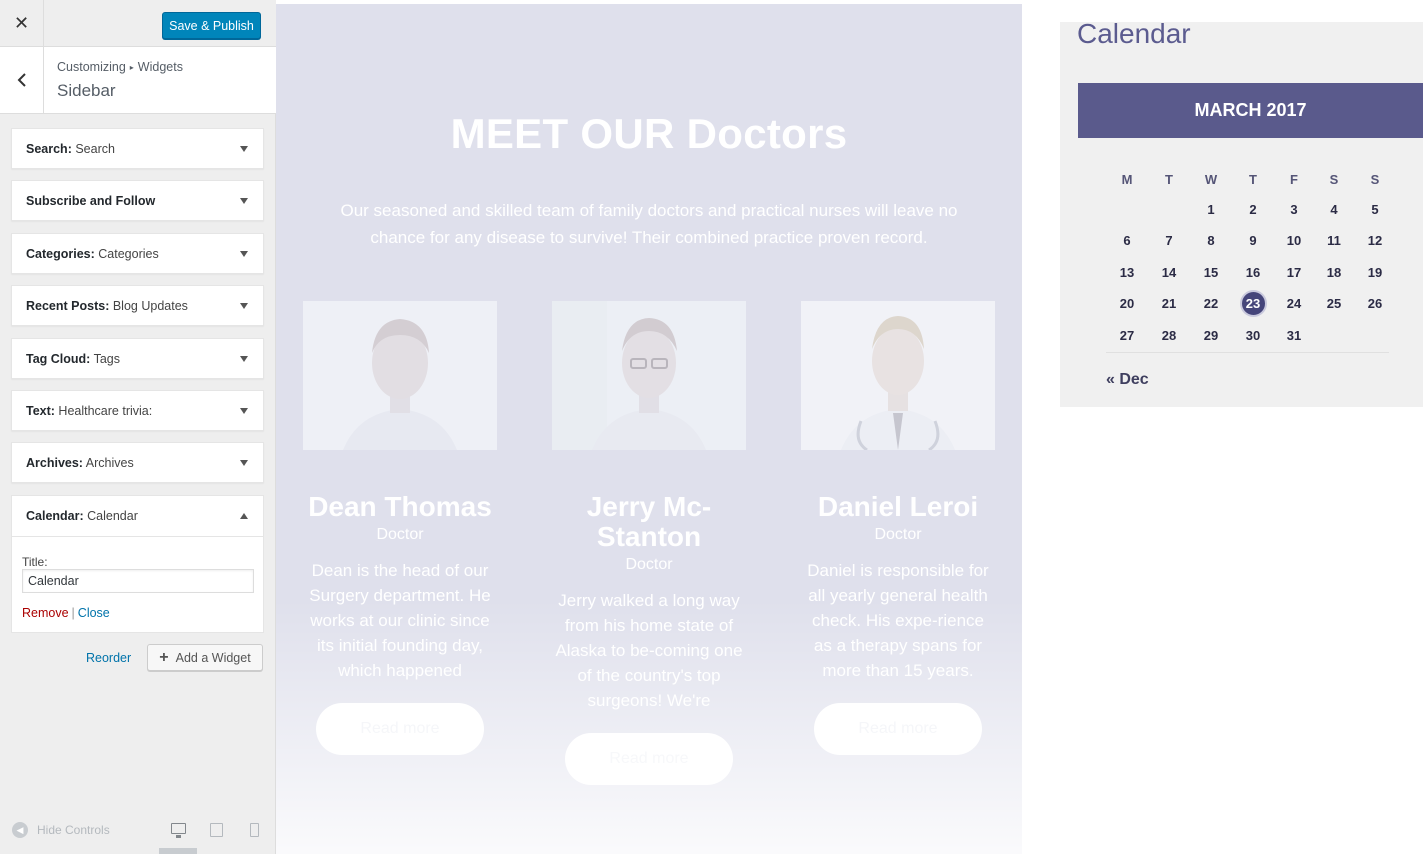 This screenshot has width=1423, height=854. I want to click on reorder-link: Reorder, so click(108, 658).